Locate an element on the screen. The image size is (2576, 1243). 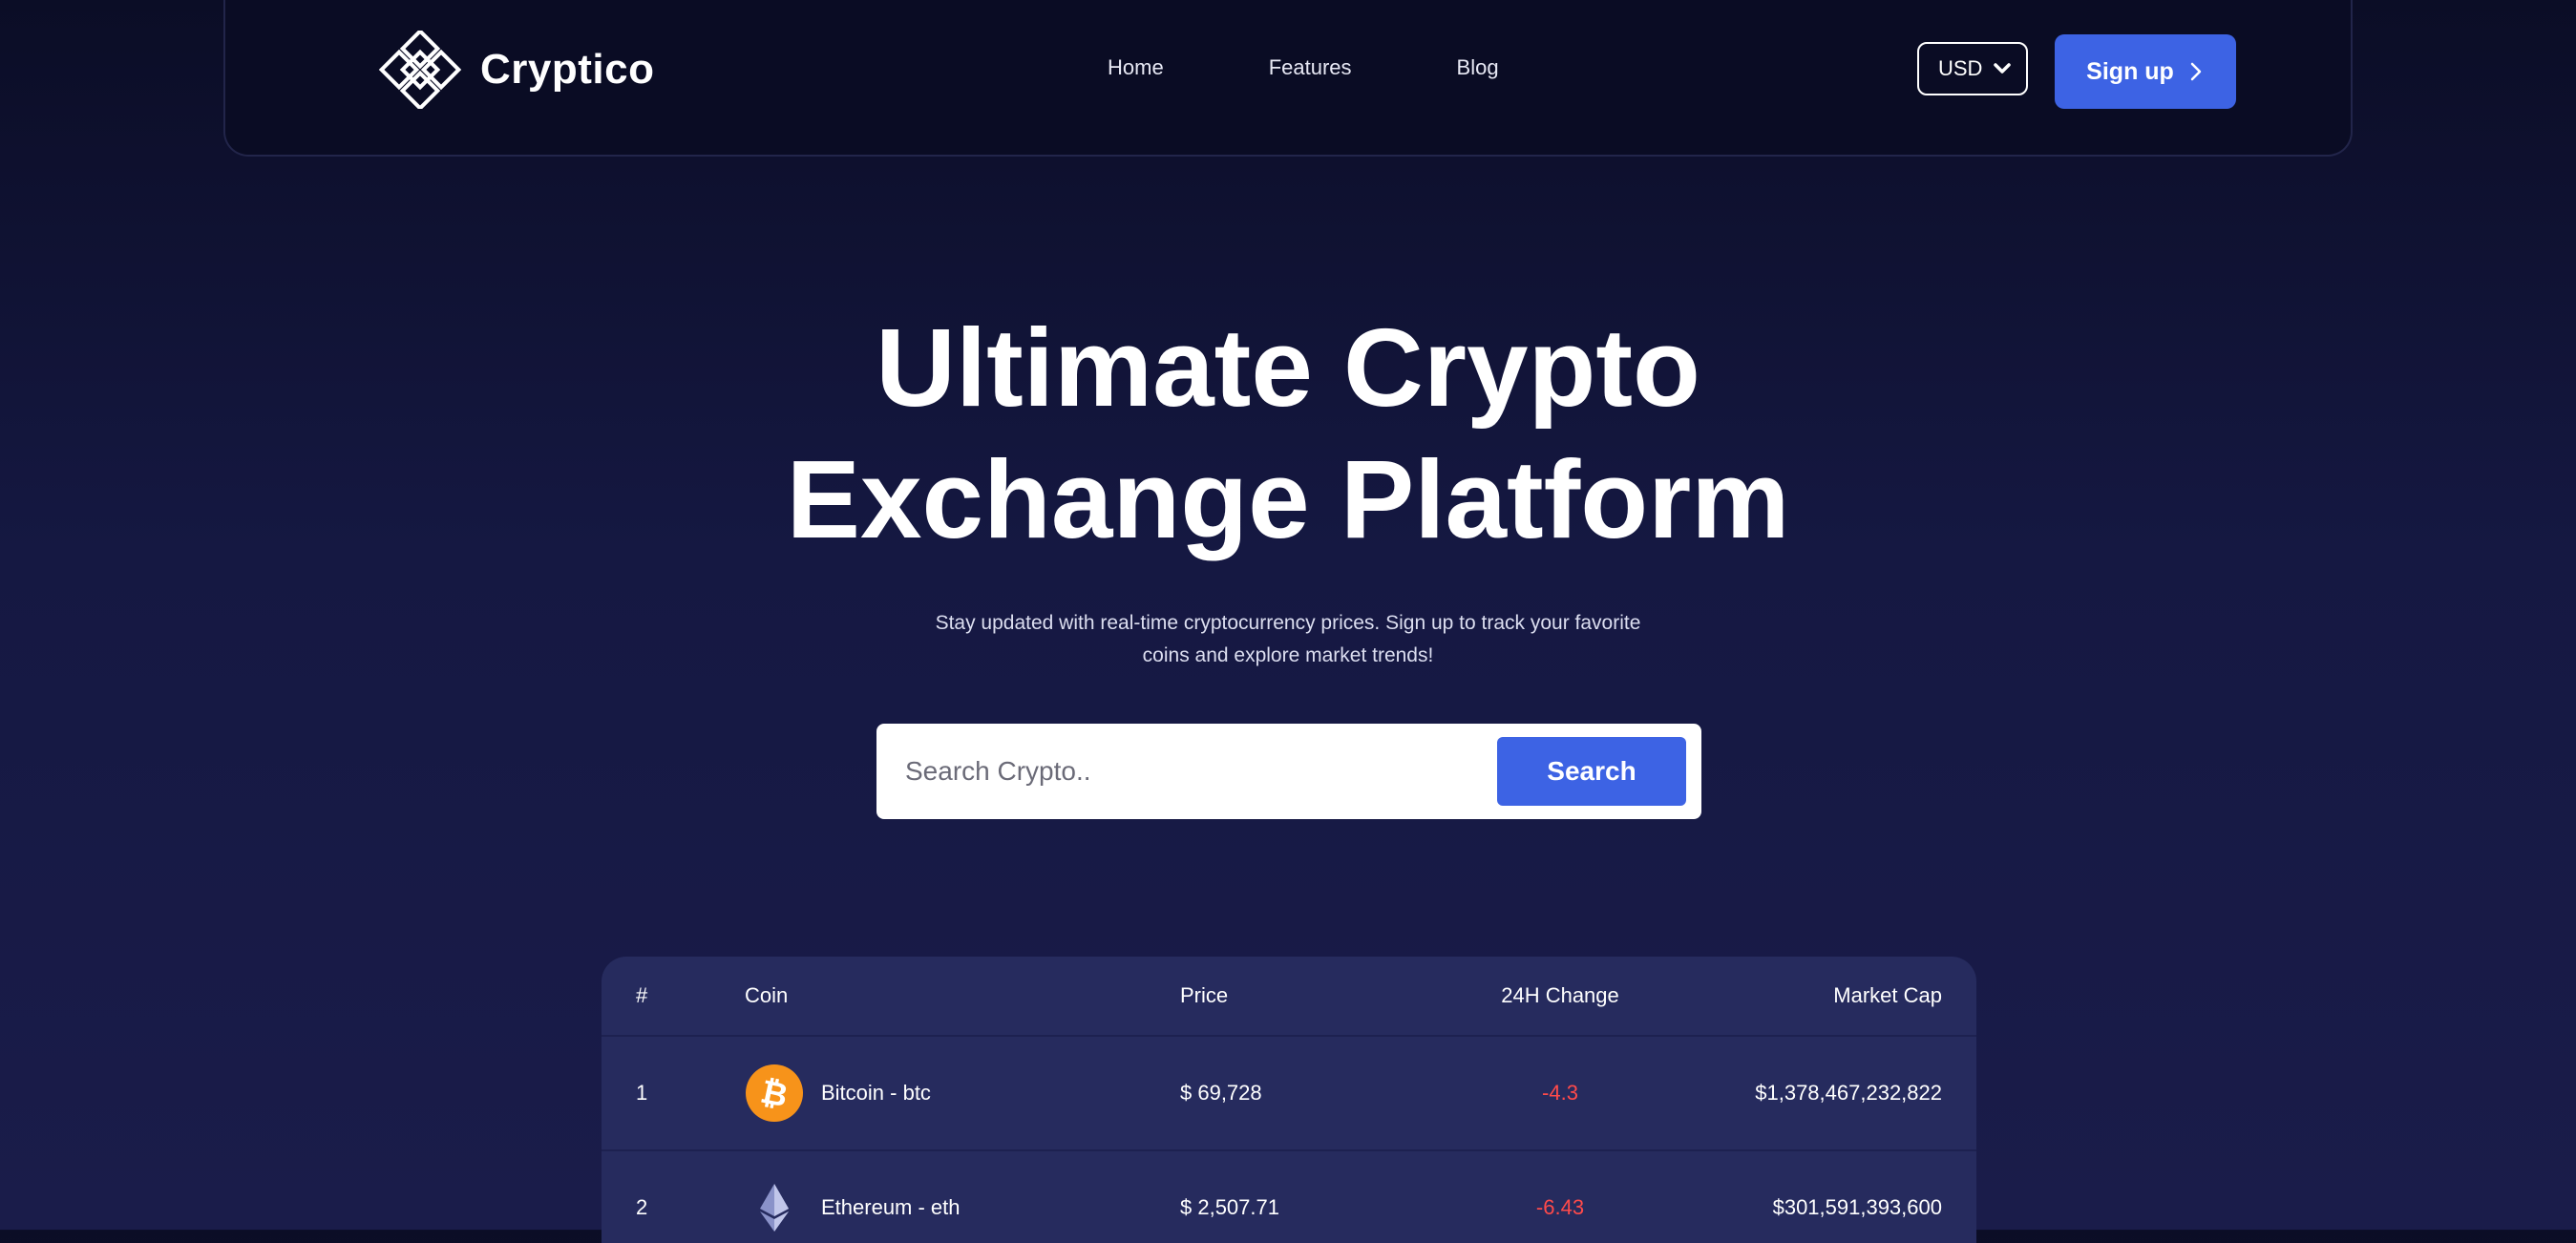
coin-name: Bitcoin - btc is located at coordinates (876, 1093).